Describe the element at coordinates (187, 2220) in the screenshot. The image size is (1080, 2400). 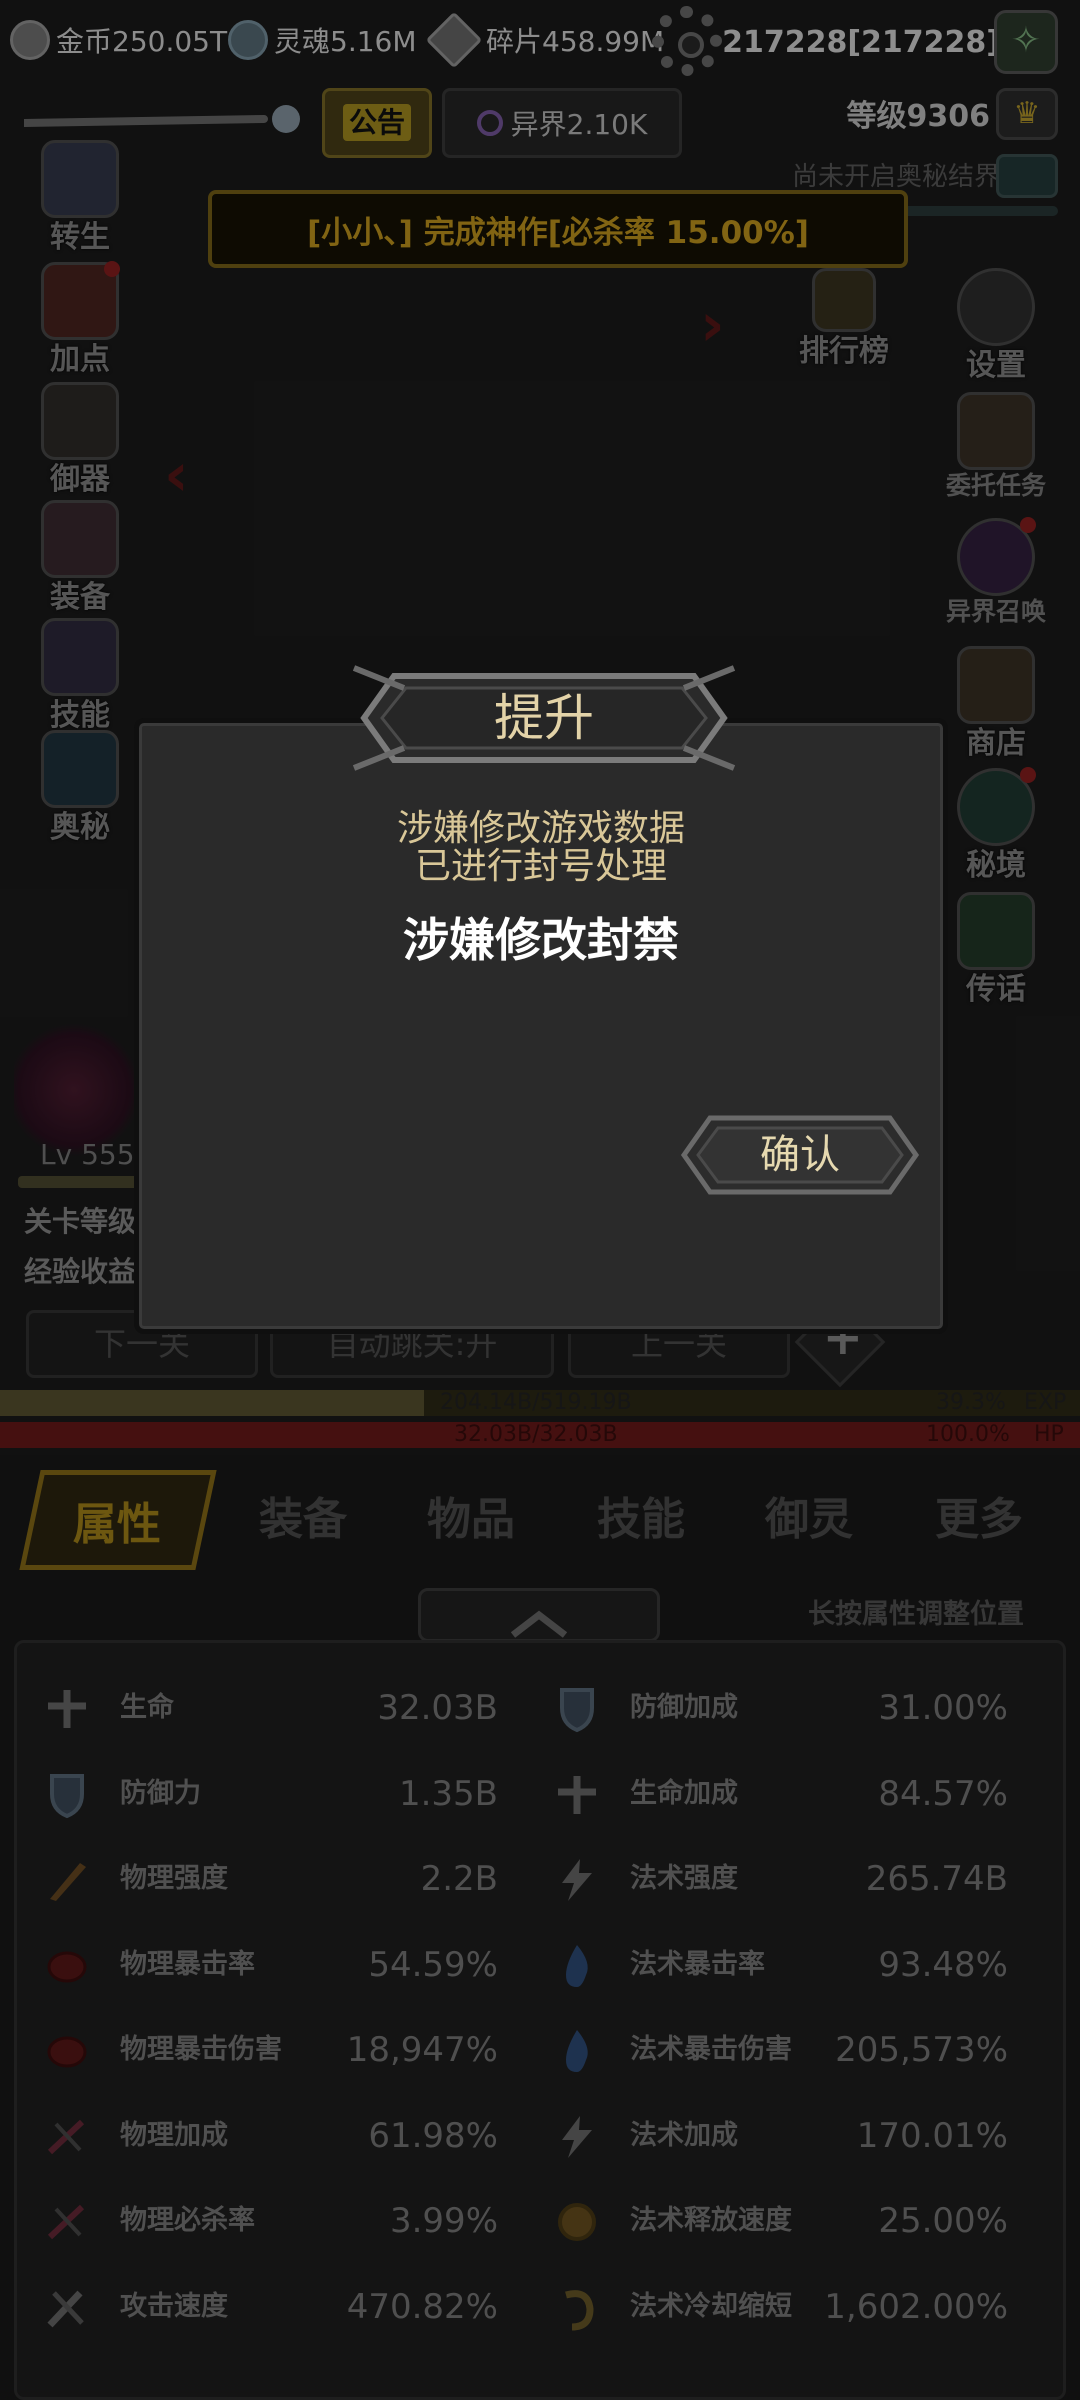
I see `attribute-name: 物理必杀率` at that location.